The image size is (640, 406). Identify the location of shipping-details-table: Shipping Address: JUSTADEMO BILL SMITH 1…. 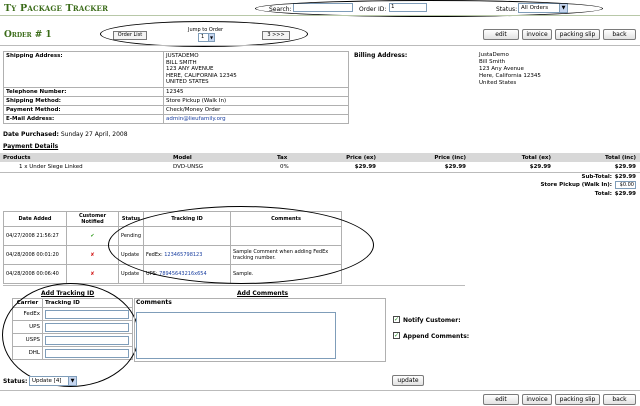
(176, 87).